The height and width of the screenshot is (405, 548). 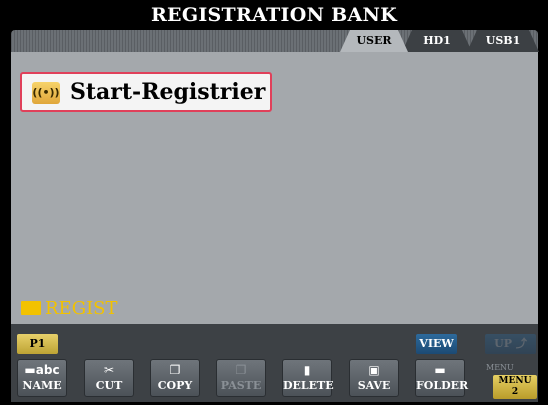 I want to click on copy-icon: ❐, so click(x=175, y=370).